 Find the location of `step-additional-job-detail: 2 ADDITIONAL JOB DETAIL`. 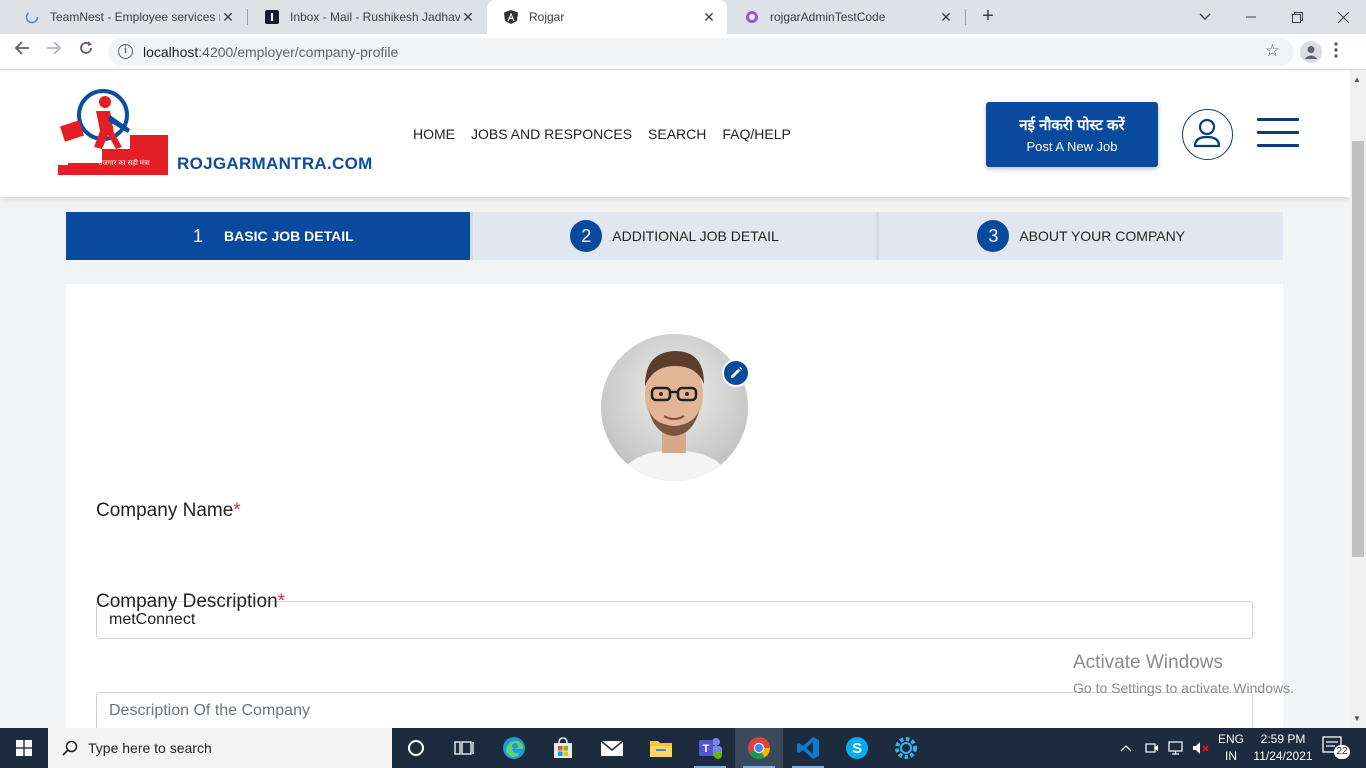

step-additional-job-detail: 2 ADDITIONAL JOB DETAIL is located at coordinates (673, 236).